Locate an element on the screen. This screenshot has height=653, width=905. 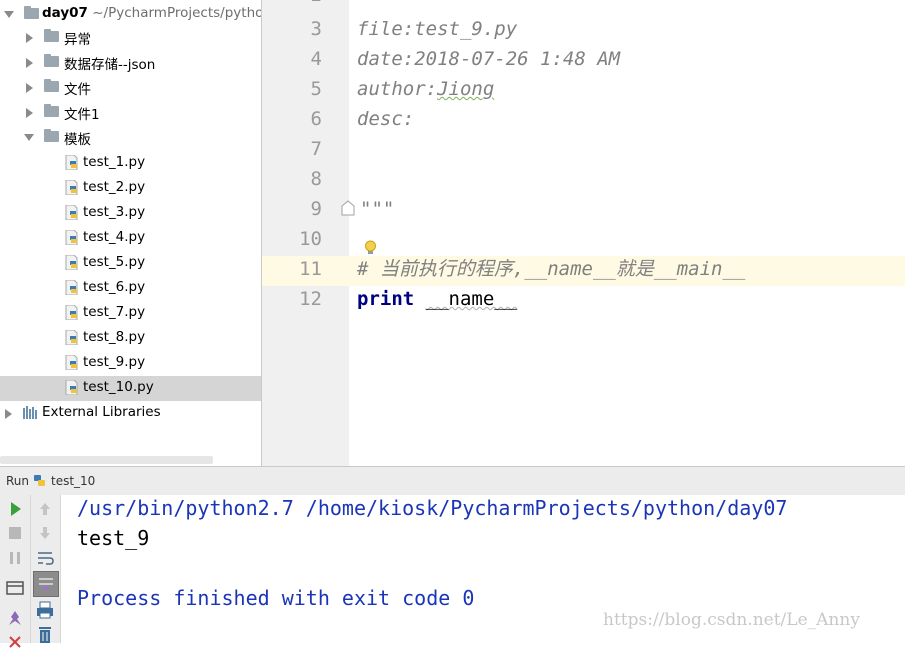
run-label: Run is located at coordinates (18, 481).